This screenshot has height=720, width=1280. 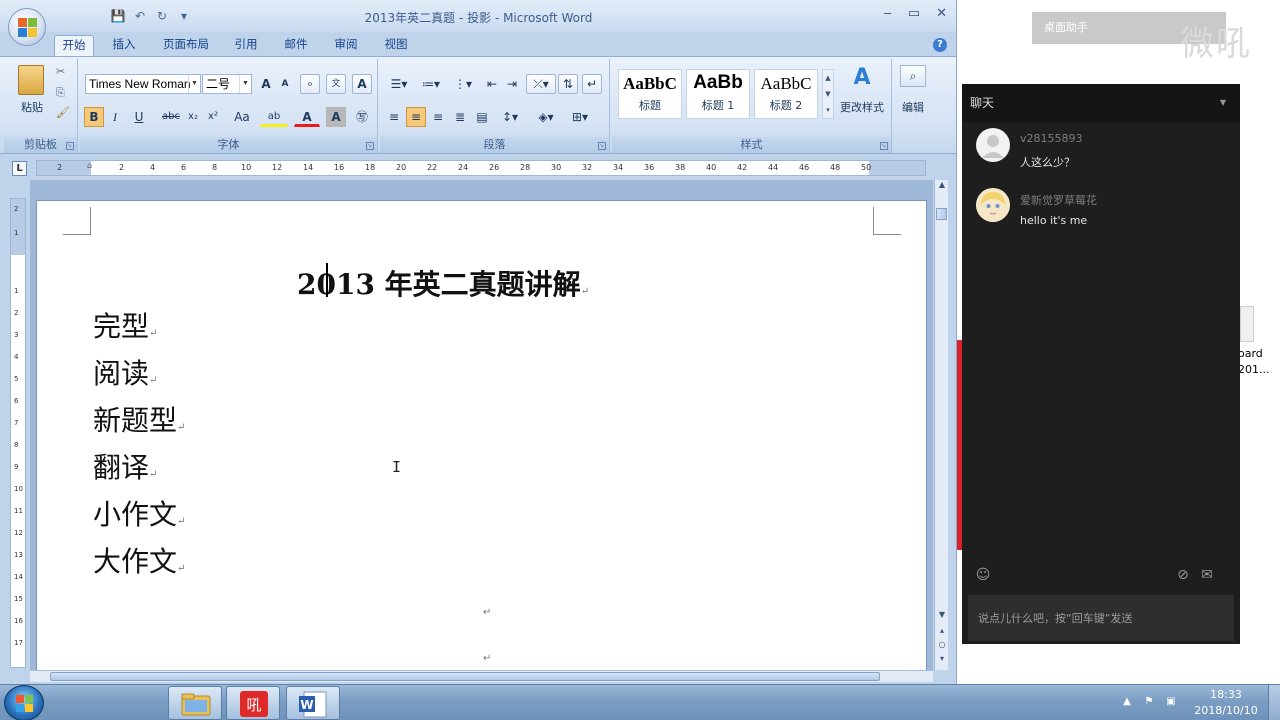 What do you see at coordinates (274, 117) in the screenshot?
I see `highlight-icon: ab` at bounding box center [274, 117].